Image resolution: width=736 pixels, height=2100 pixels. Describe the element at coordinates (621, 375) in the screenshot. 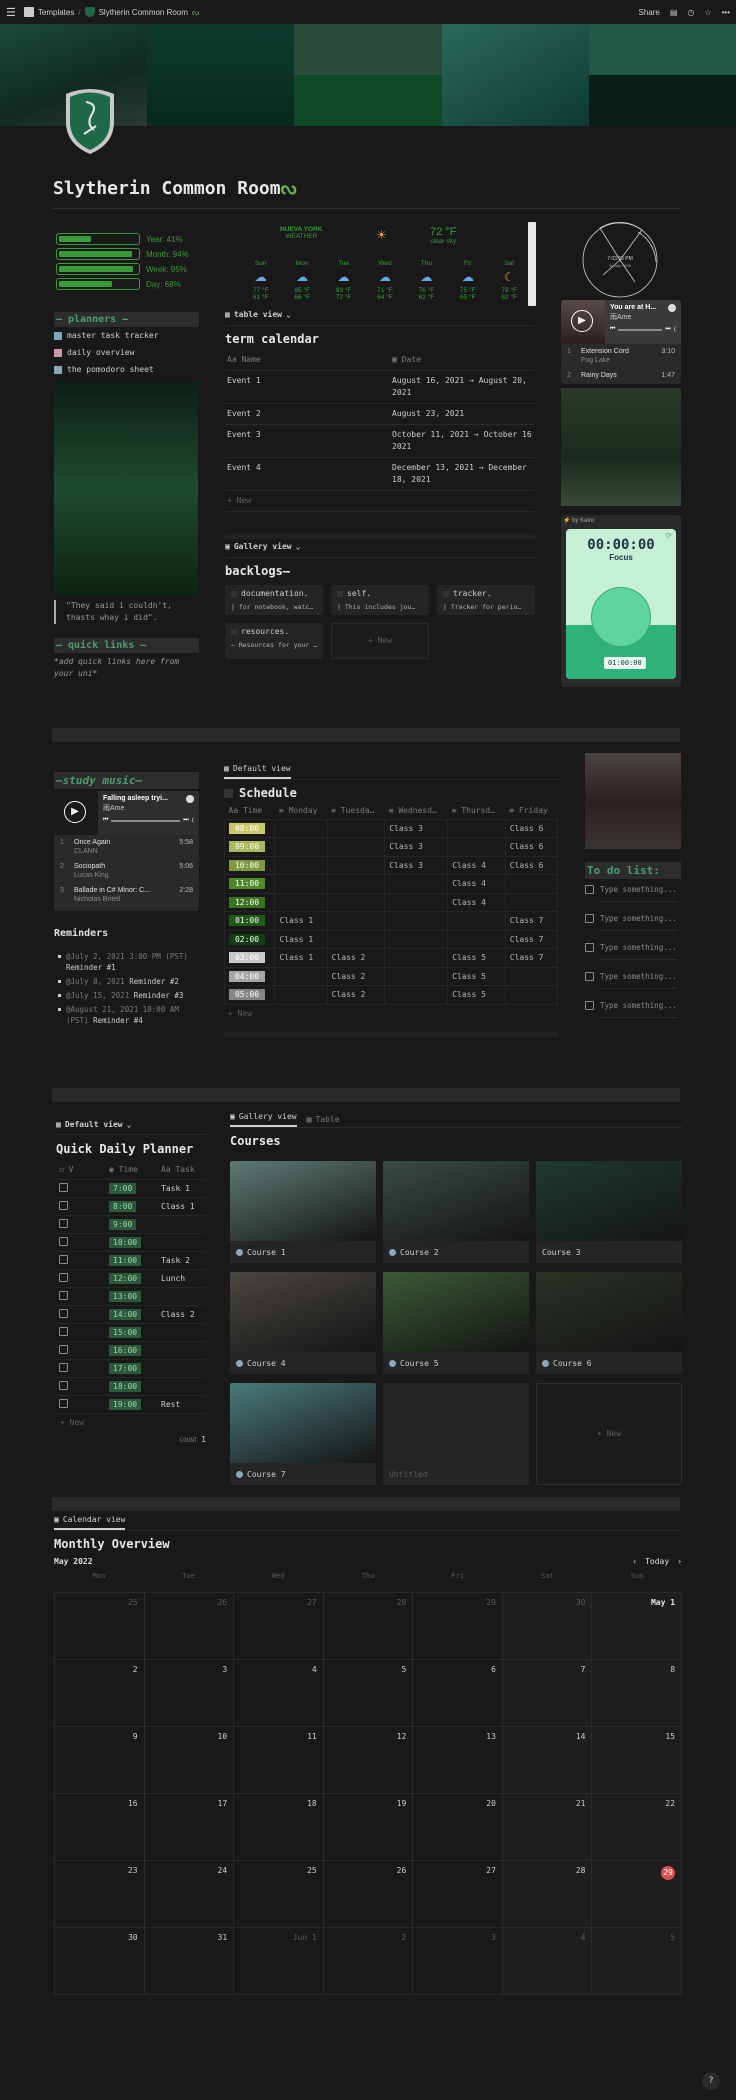

I see `track-item: 2 Rainy Days 1:47` at that location.